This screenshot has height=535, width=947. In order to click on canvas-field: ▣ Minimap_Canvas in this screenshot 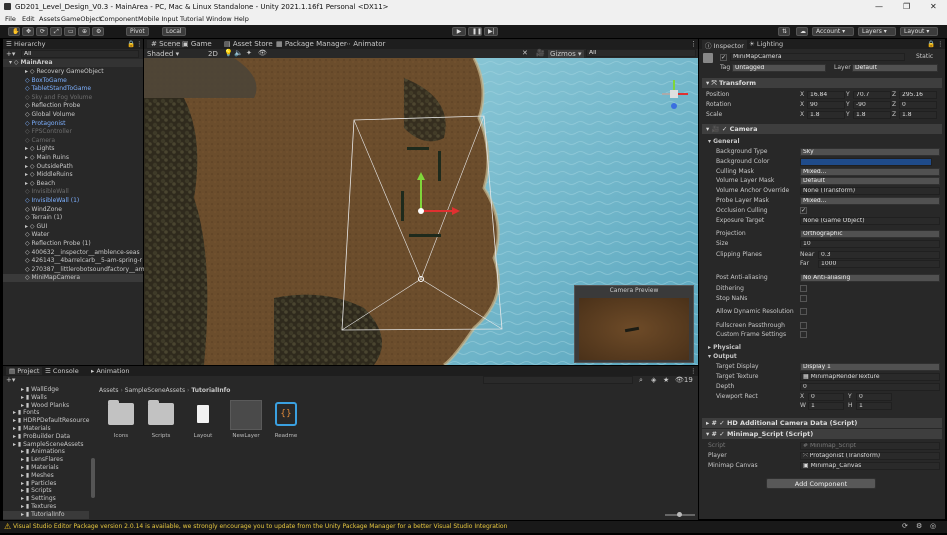, I will do `click(870, 466)`.